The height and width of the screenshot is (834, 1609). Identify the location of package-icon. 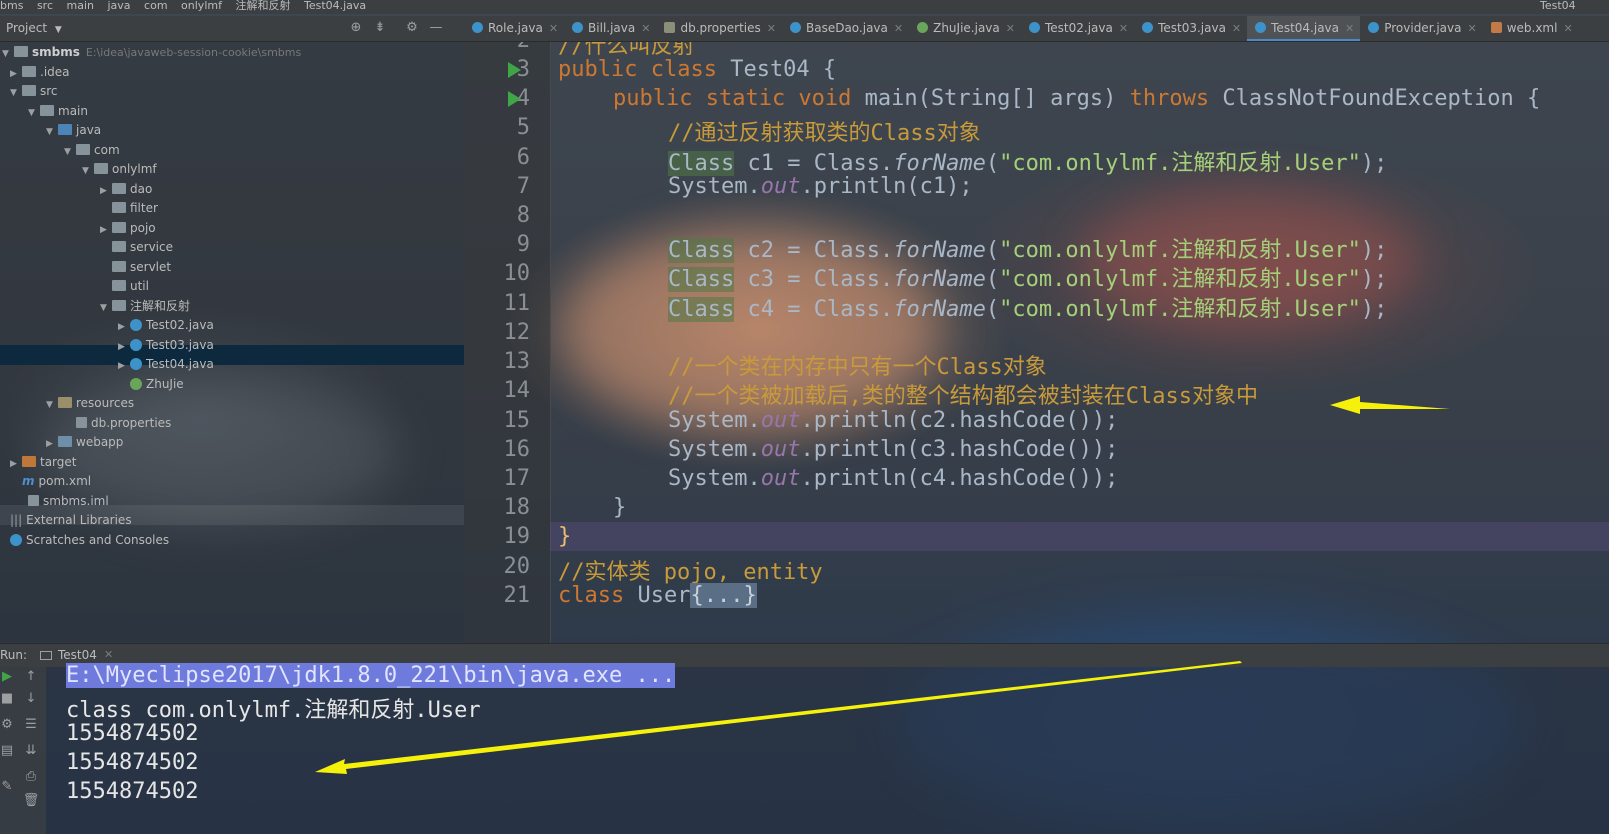
(119, 227).